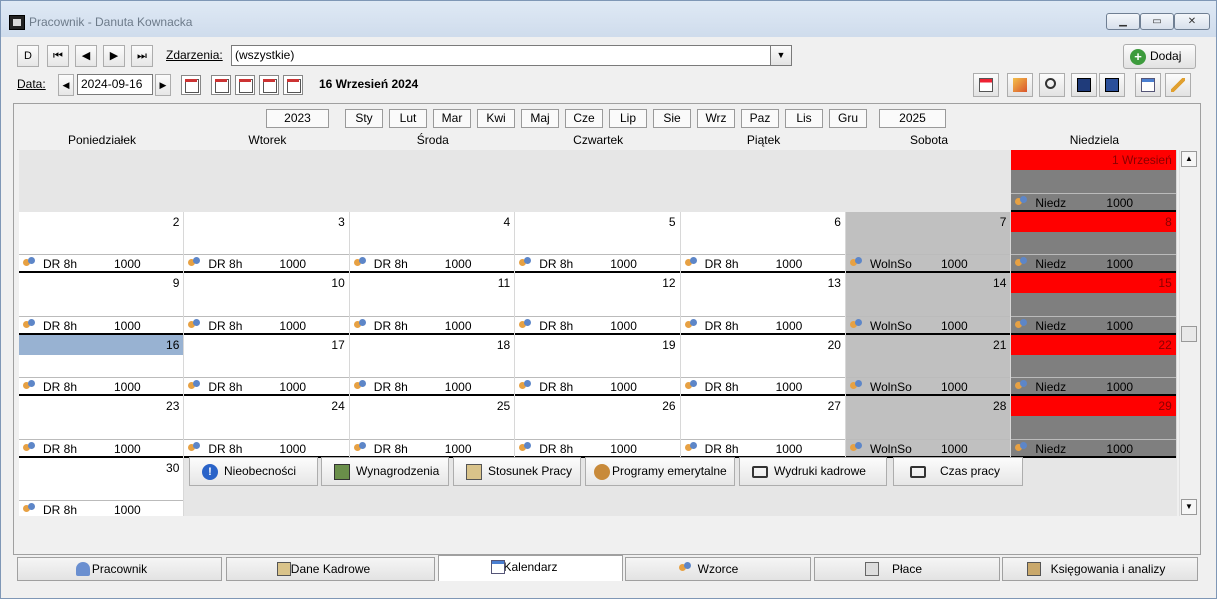  I want to click on tool-search-button, so click(1052, 85).